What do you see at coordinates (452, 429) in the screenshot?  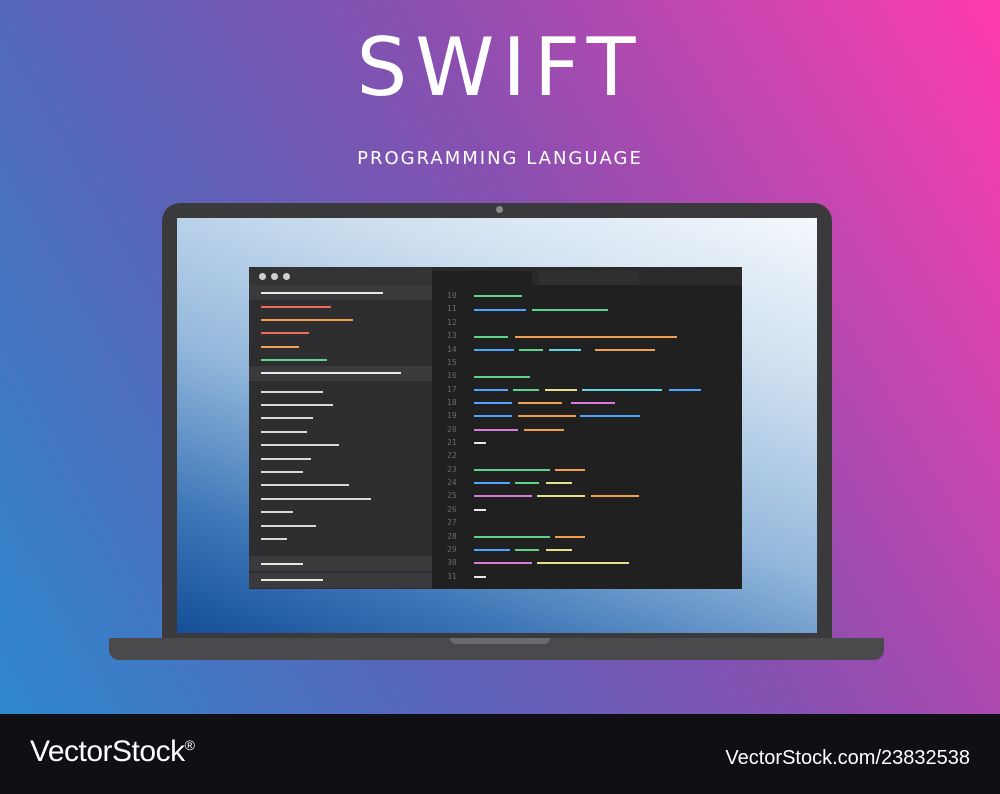 I see `line-number: 20` at bounding box center [452, 429].